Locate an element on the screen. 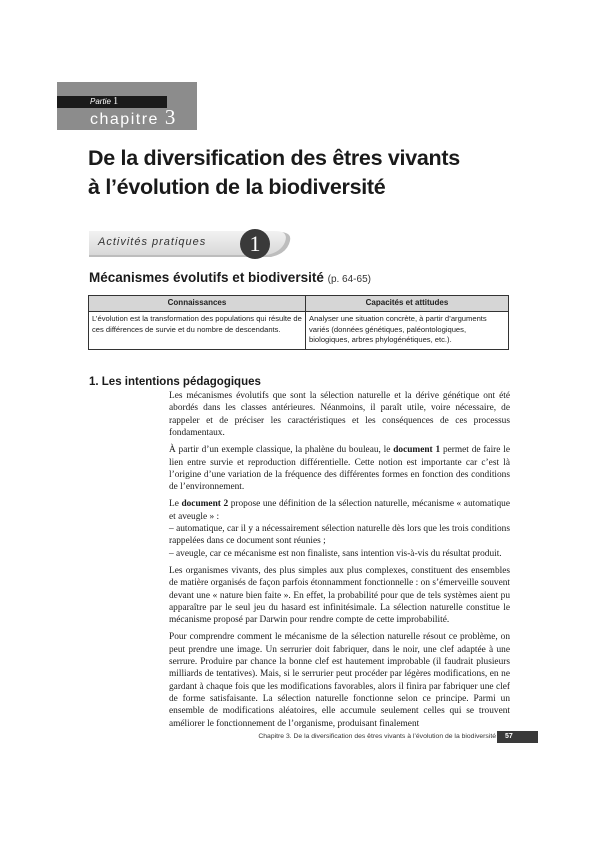  partie-label-text: Partie is located at coordinates (100, 101).